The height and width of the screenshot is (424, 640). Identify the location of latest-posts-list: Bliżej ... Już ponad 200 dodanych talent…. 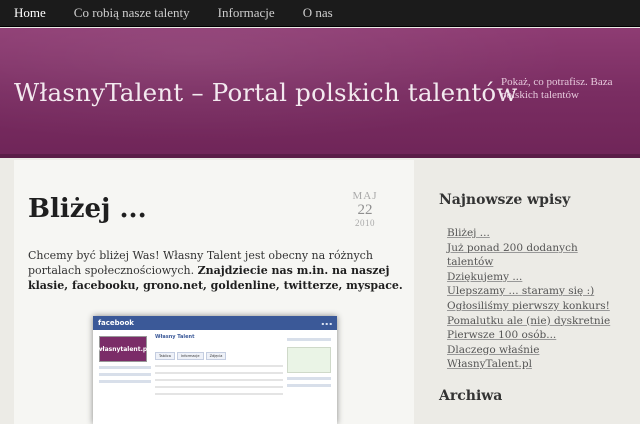
(537, 299).